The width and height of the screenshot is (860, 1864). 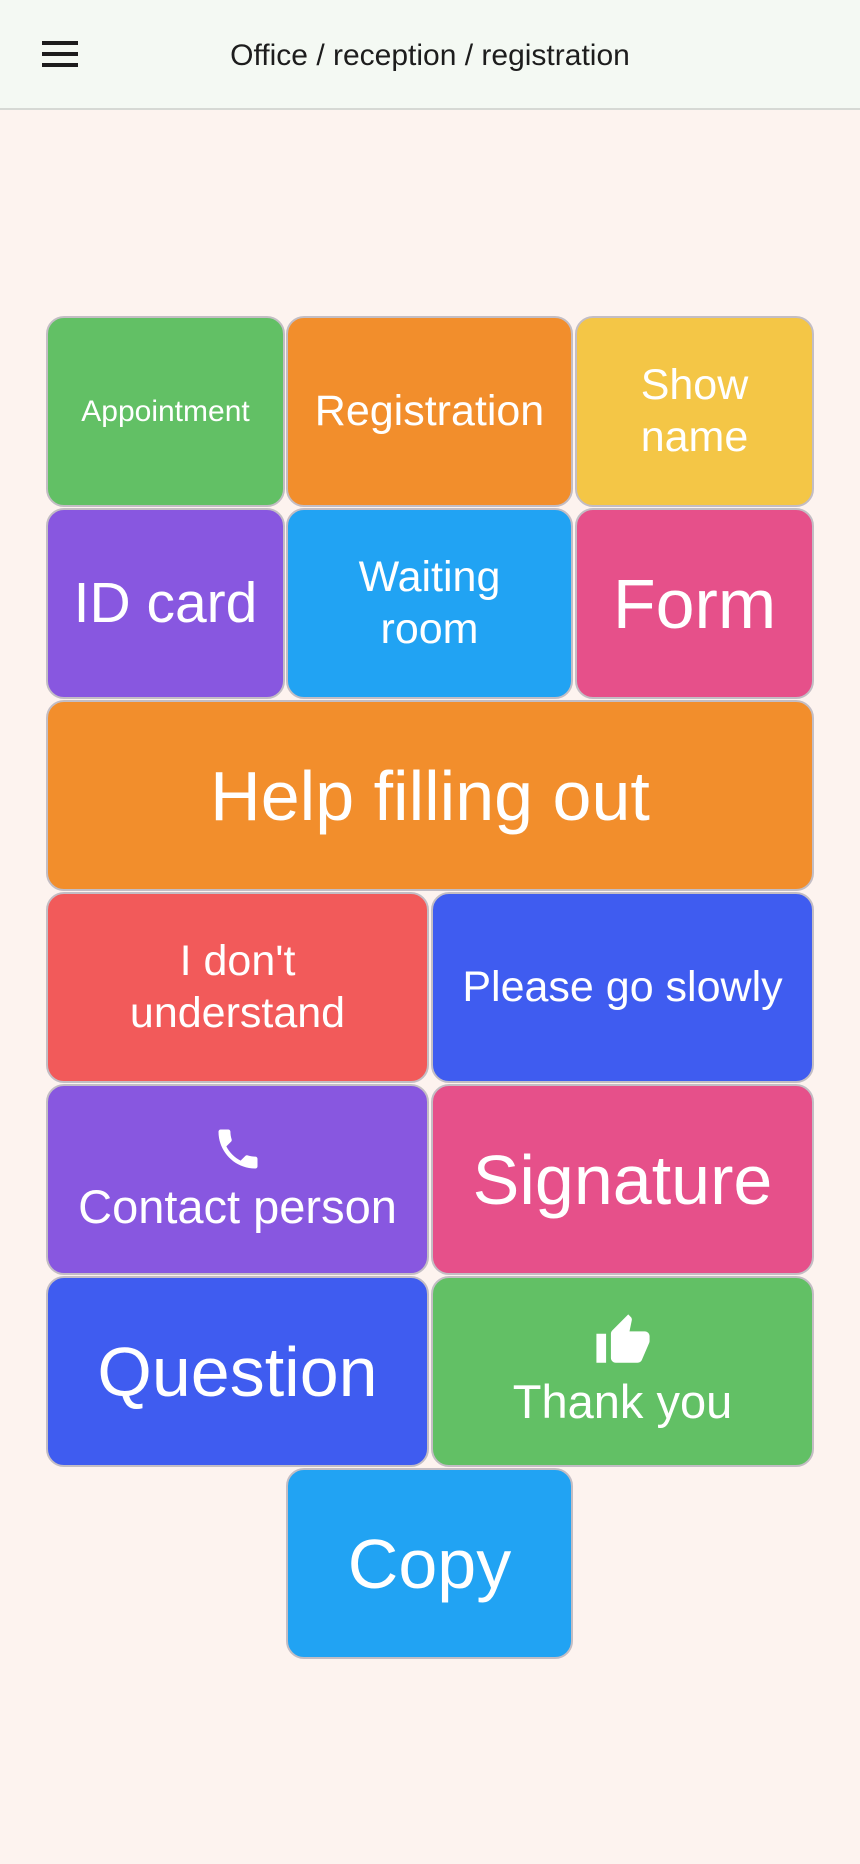 I want to click on tile-i-dont-understand: I don't understand, so click(x=237, y=987).